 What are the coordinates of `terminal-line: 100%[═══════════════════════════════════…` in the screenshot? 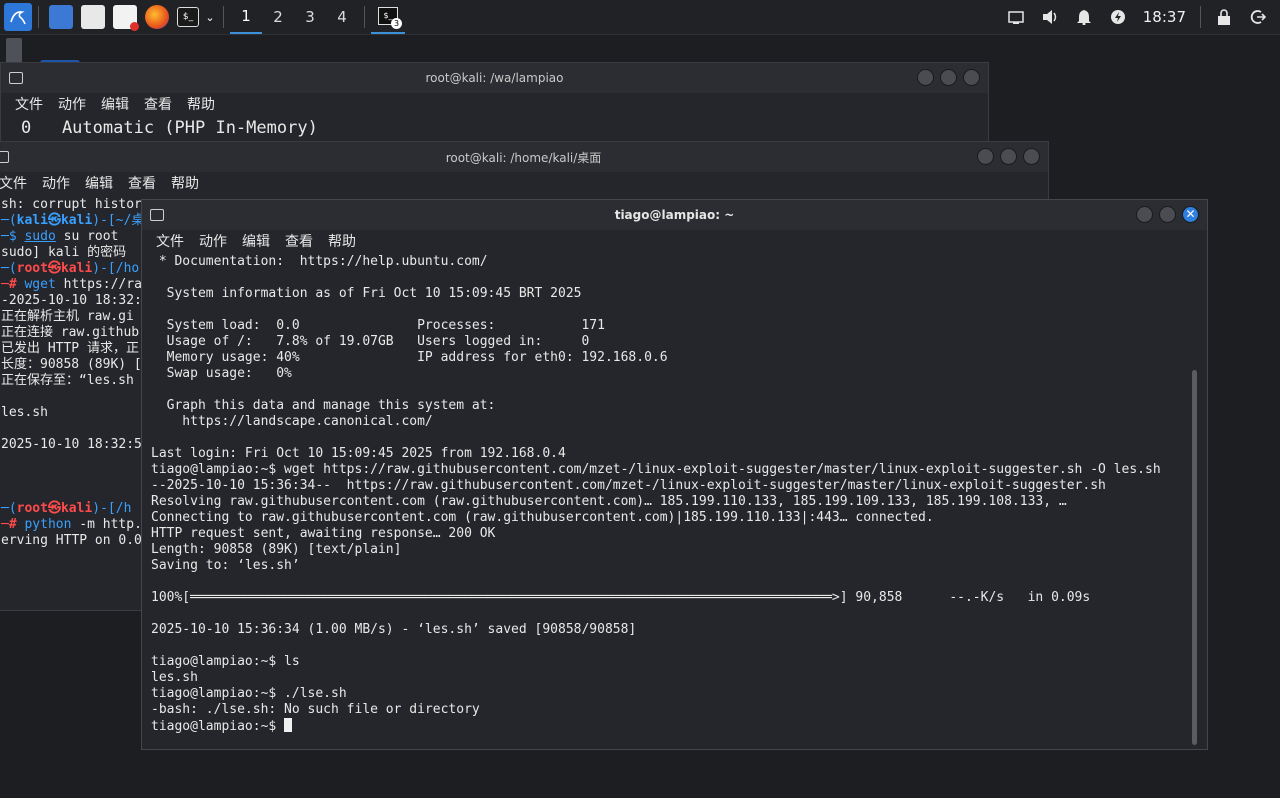 It's located at (621, 597).